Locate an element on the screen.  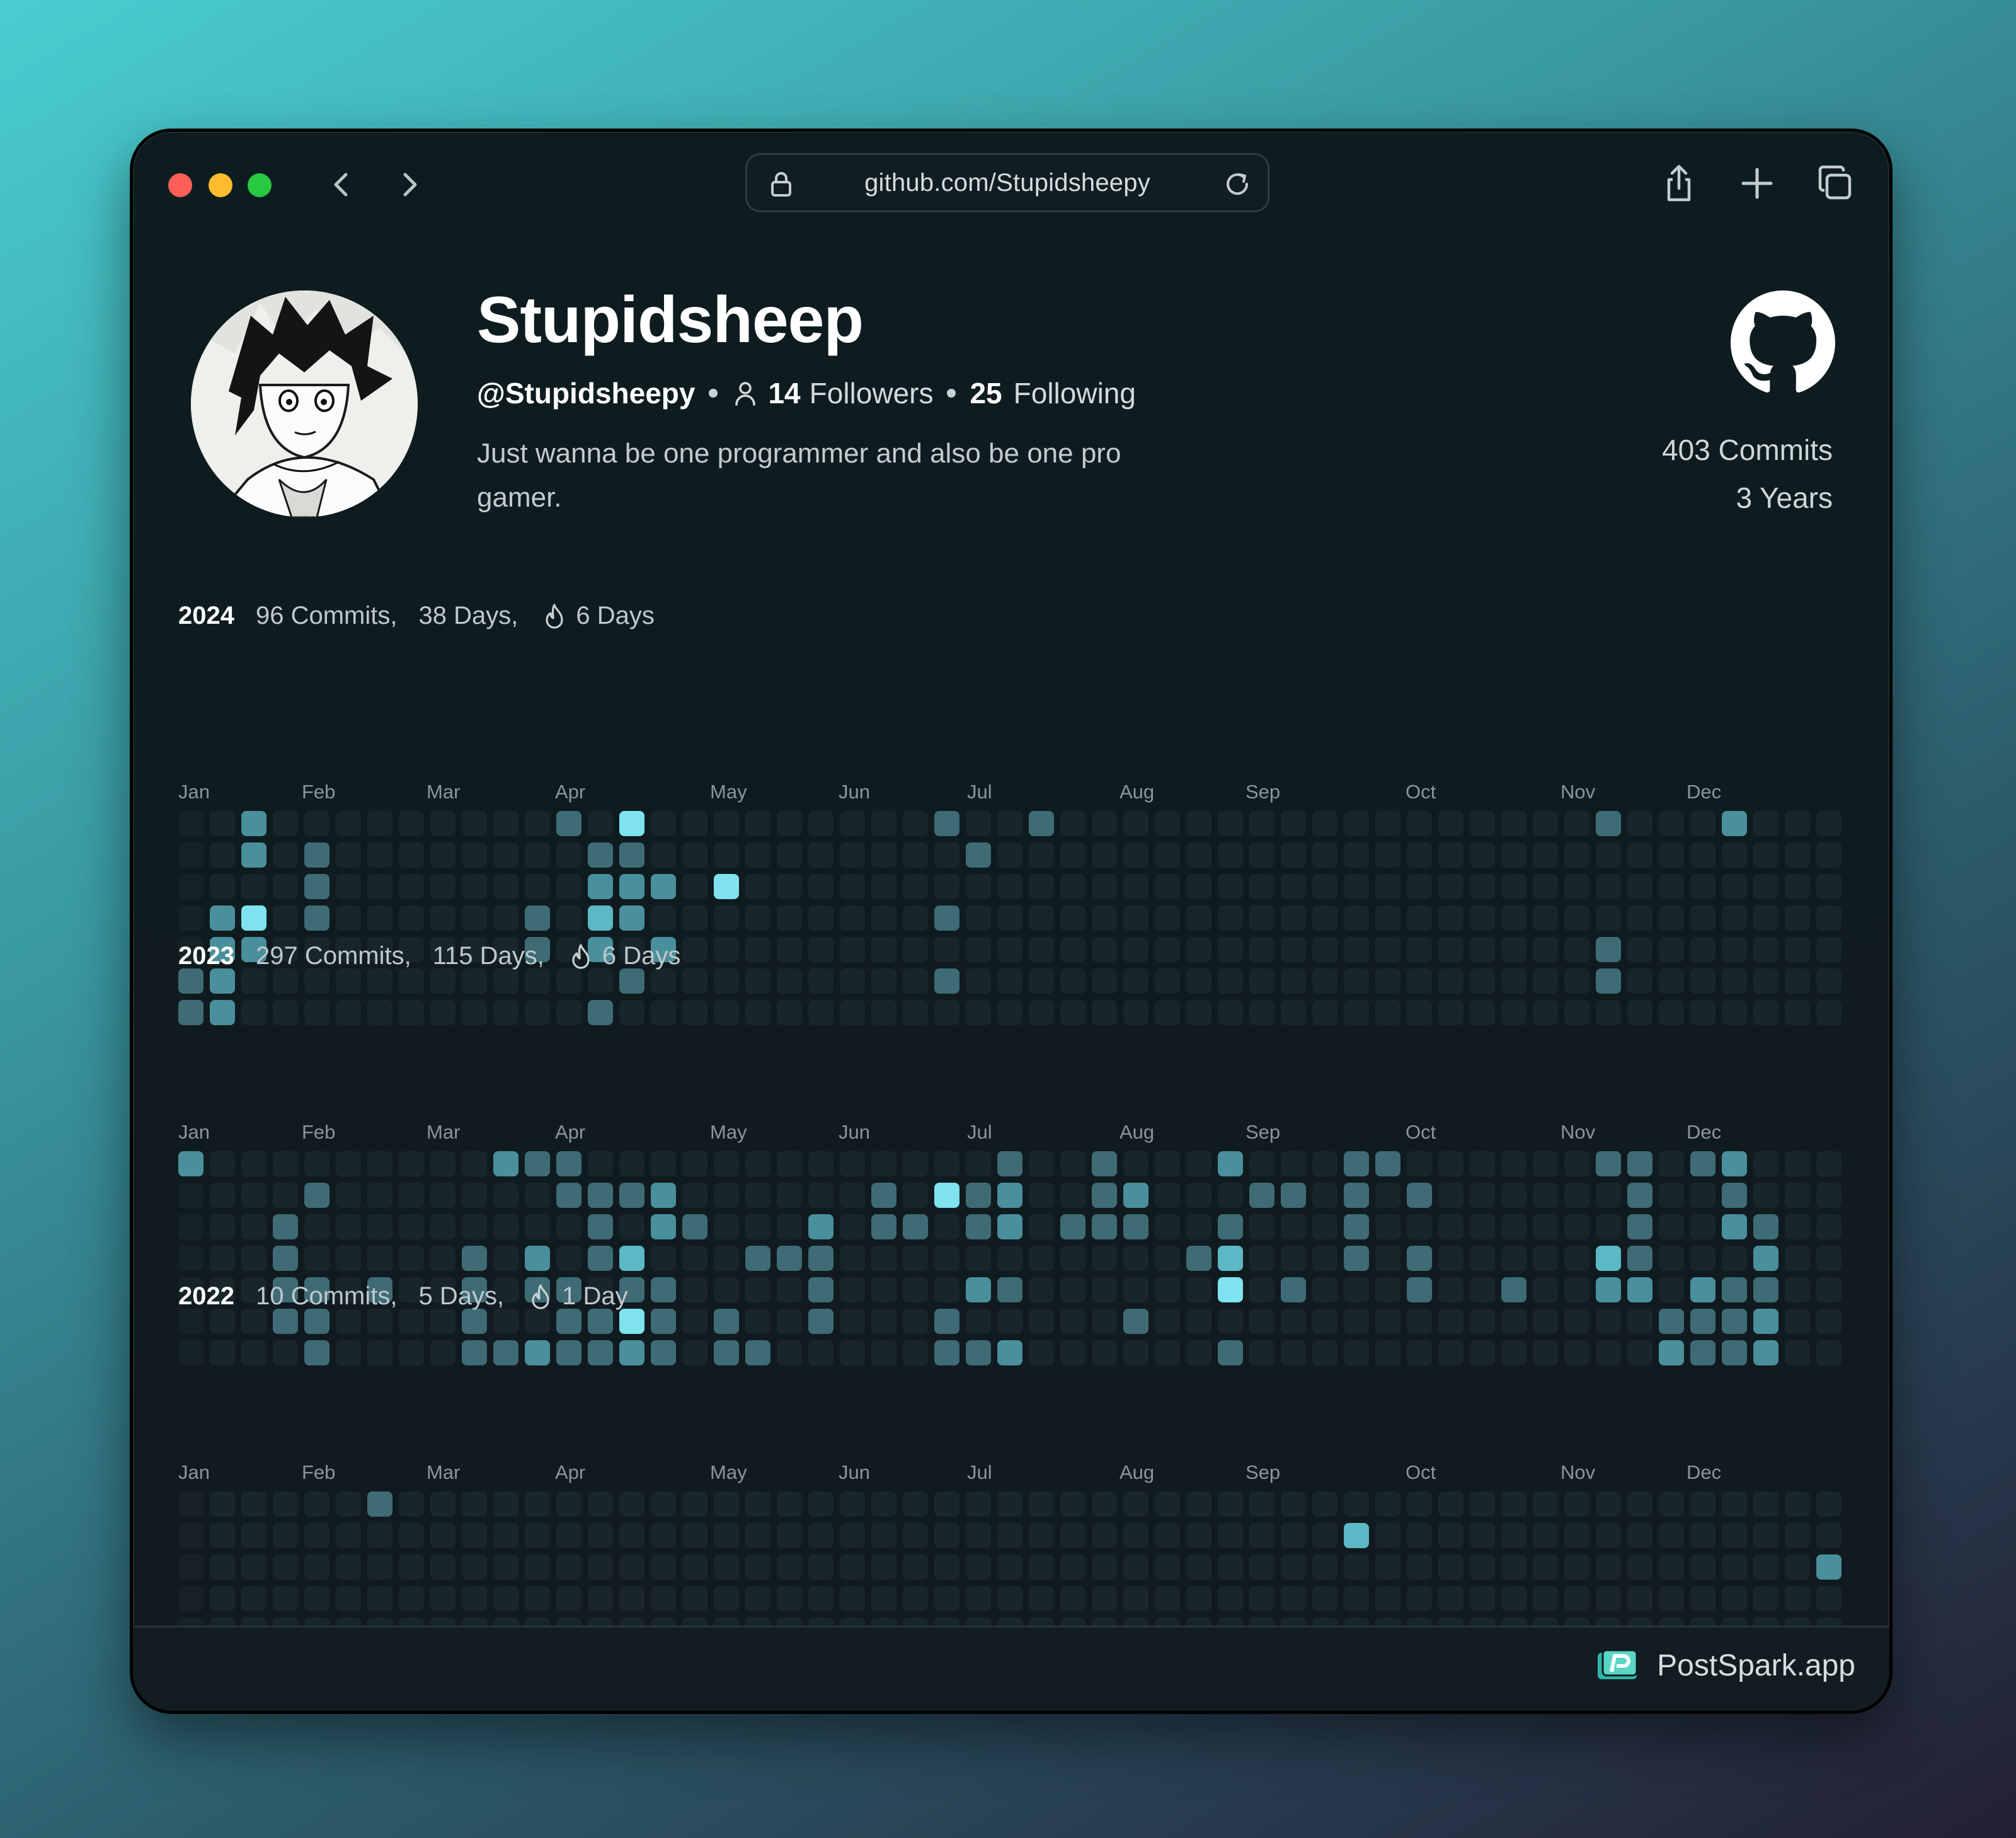
reload-icon is located at coordinates (1237, 184).